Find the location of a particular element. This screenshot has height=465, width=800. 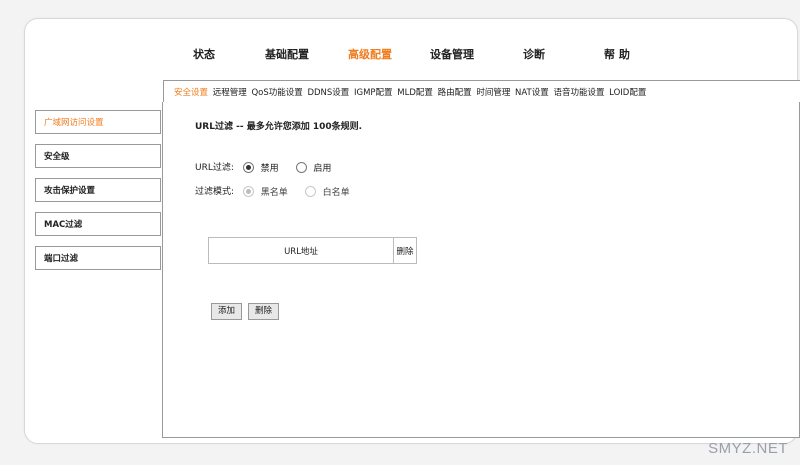

subnav-ddns-settings: DDNS设置 is located at coordinates (328, 93).